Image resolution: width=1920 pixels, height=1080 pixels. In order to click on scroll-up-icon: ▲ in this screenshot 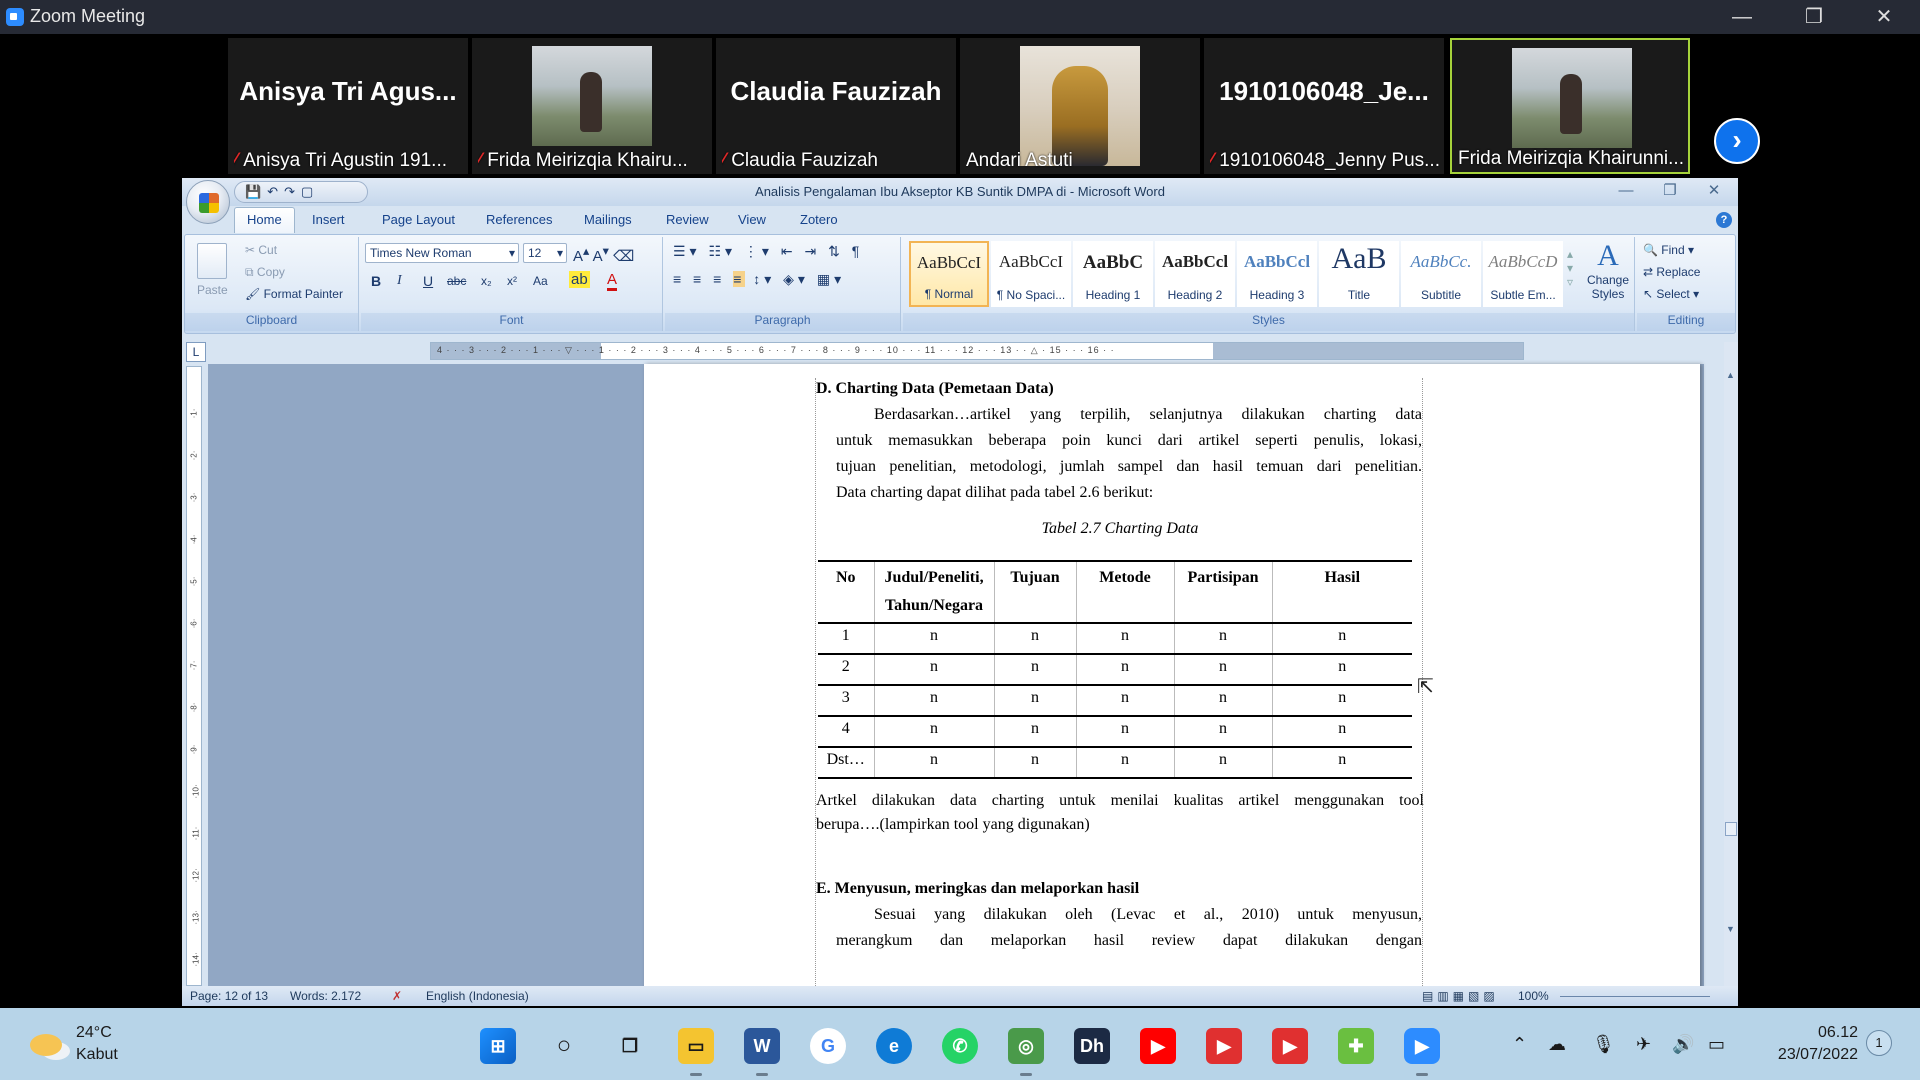, I will do `click(1730, 375)`.